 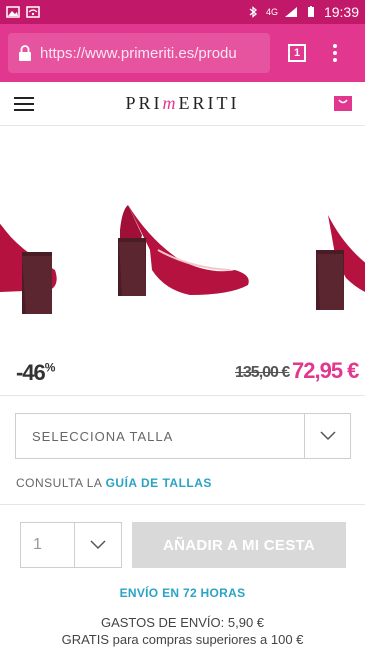 I want to click on network-type: 4G, so click(x=271, y=12).